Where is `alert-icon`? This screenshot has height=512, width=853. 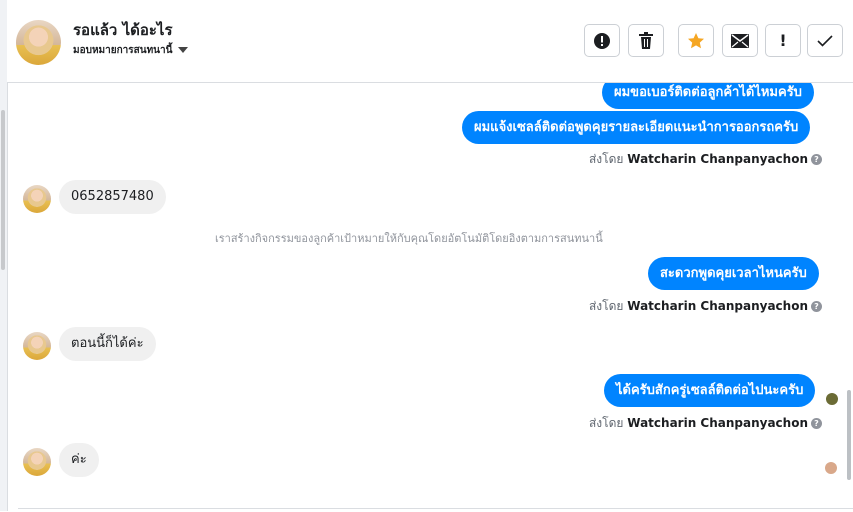 alert-icon is located at coordinates (602, 40).